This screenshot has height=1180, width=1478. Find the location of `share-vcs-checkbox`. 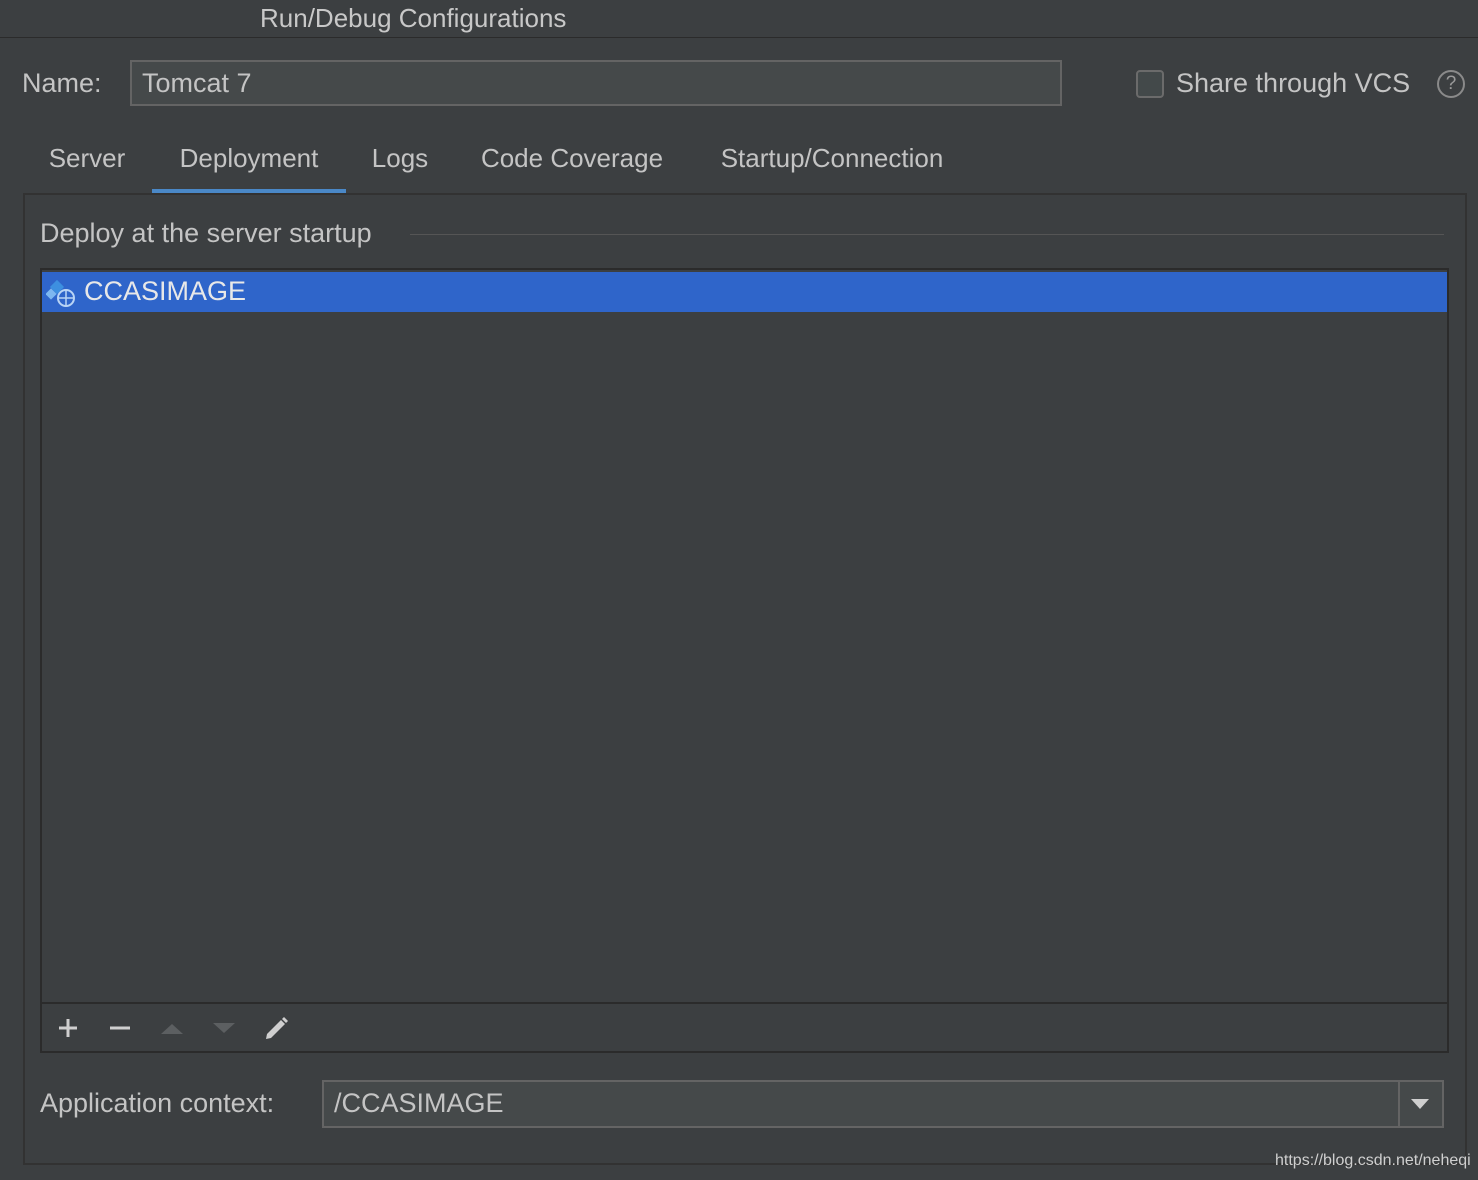

share-vcs-checkbox is located at coordinates (1150, 84).